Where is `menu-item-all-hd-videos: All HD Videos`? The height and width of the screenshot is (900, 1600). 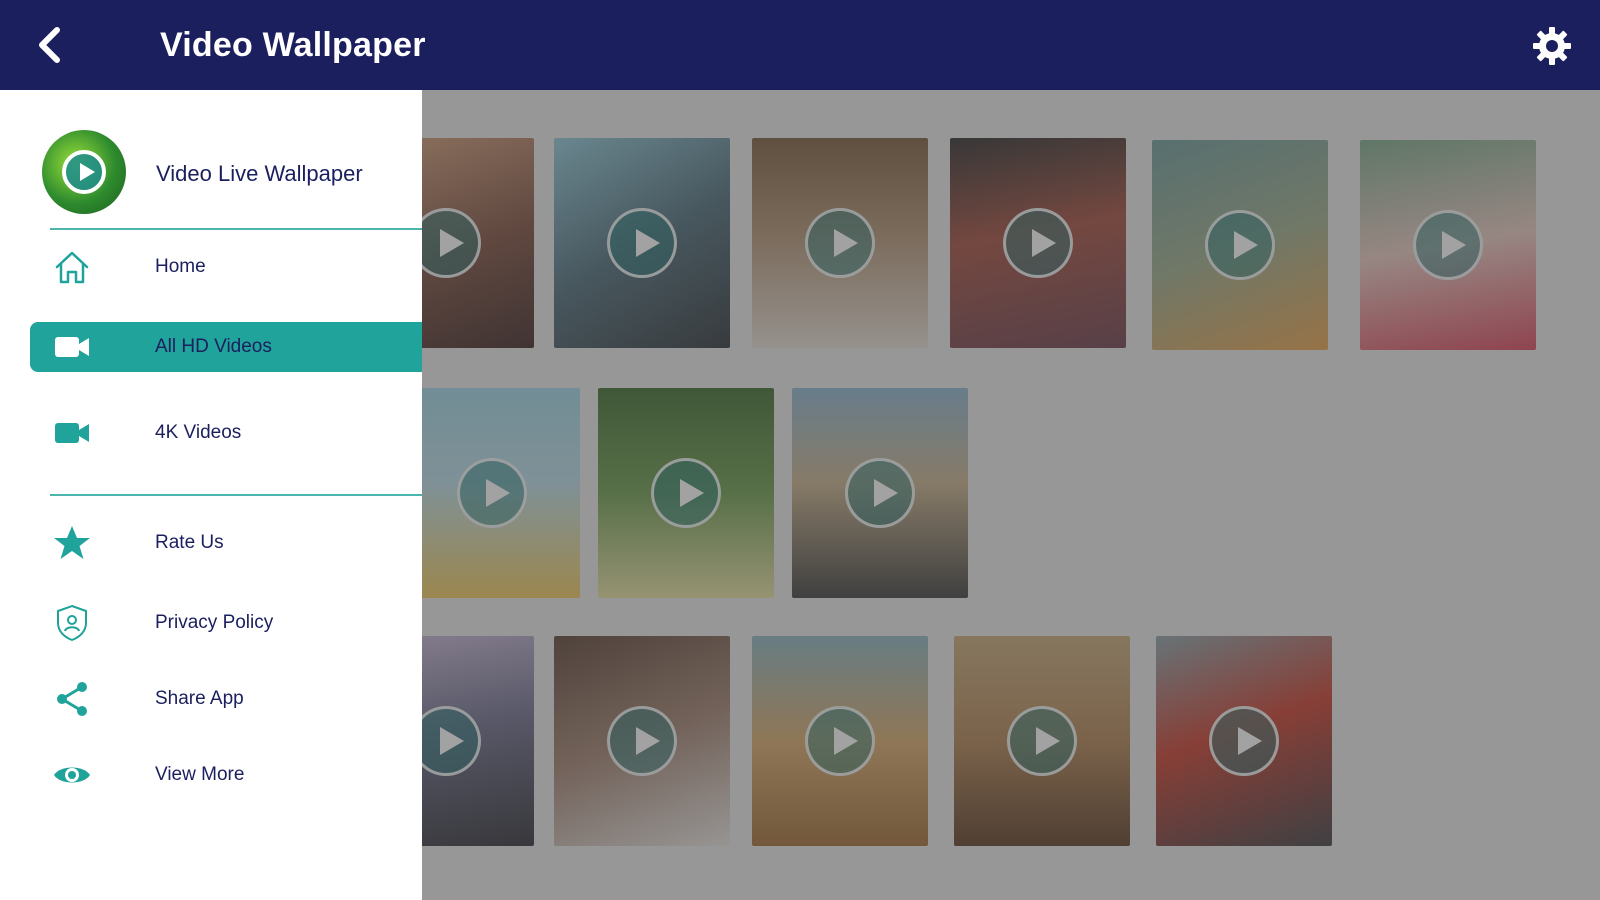 menu-item-all-hd-videos: All HD Videos is located at coordinates (226, 347).